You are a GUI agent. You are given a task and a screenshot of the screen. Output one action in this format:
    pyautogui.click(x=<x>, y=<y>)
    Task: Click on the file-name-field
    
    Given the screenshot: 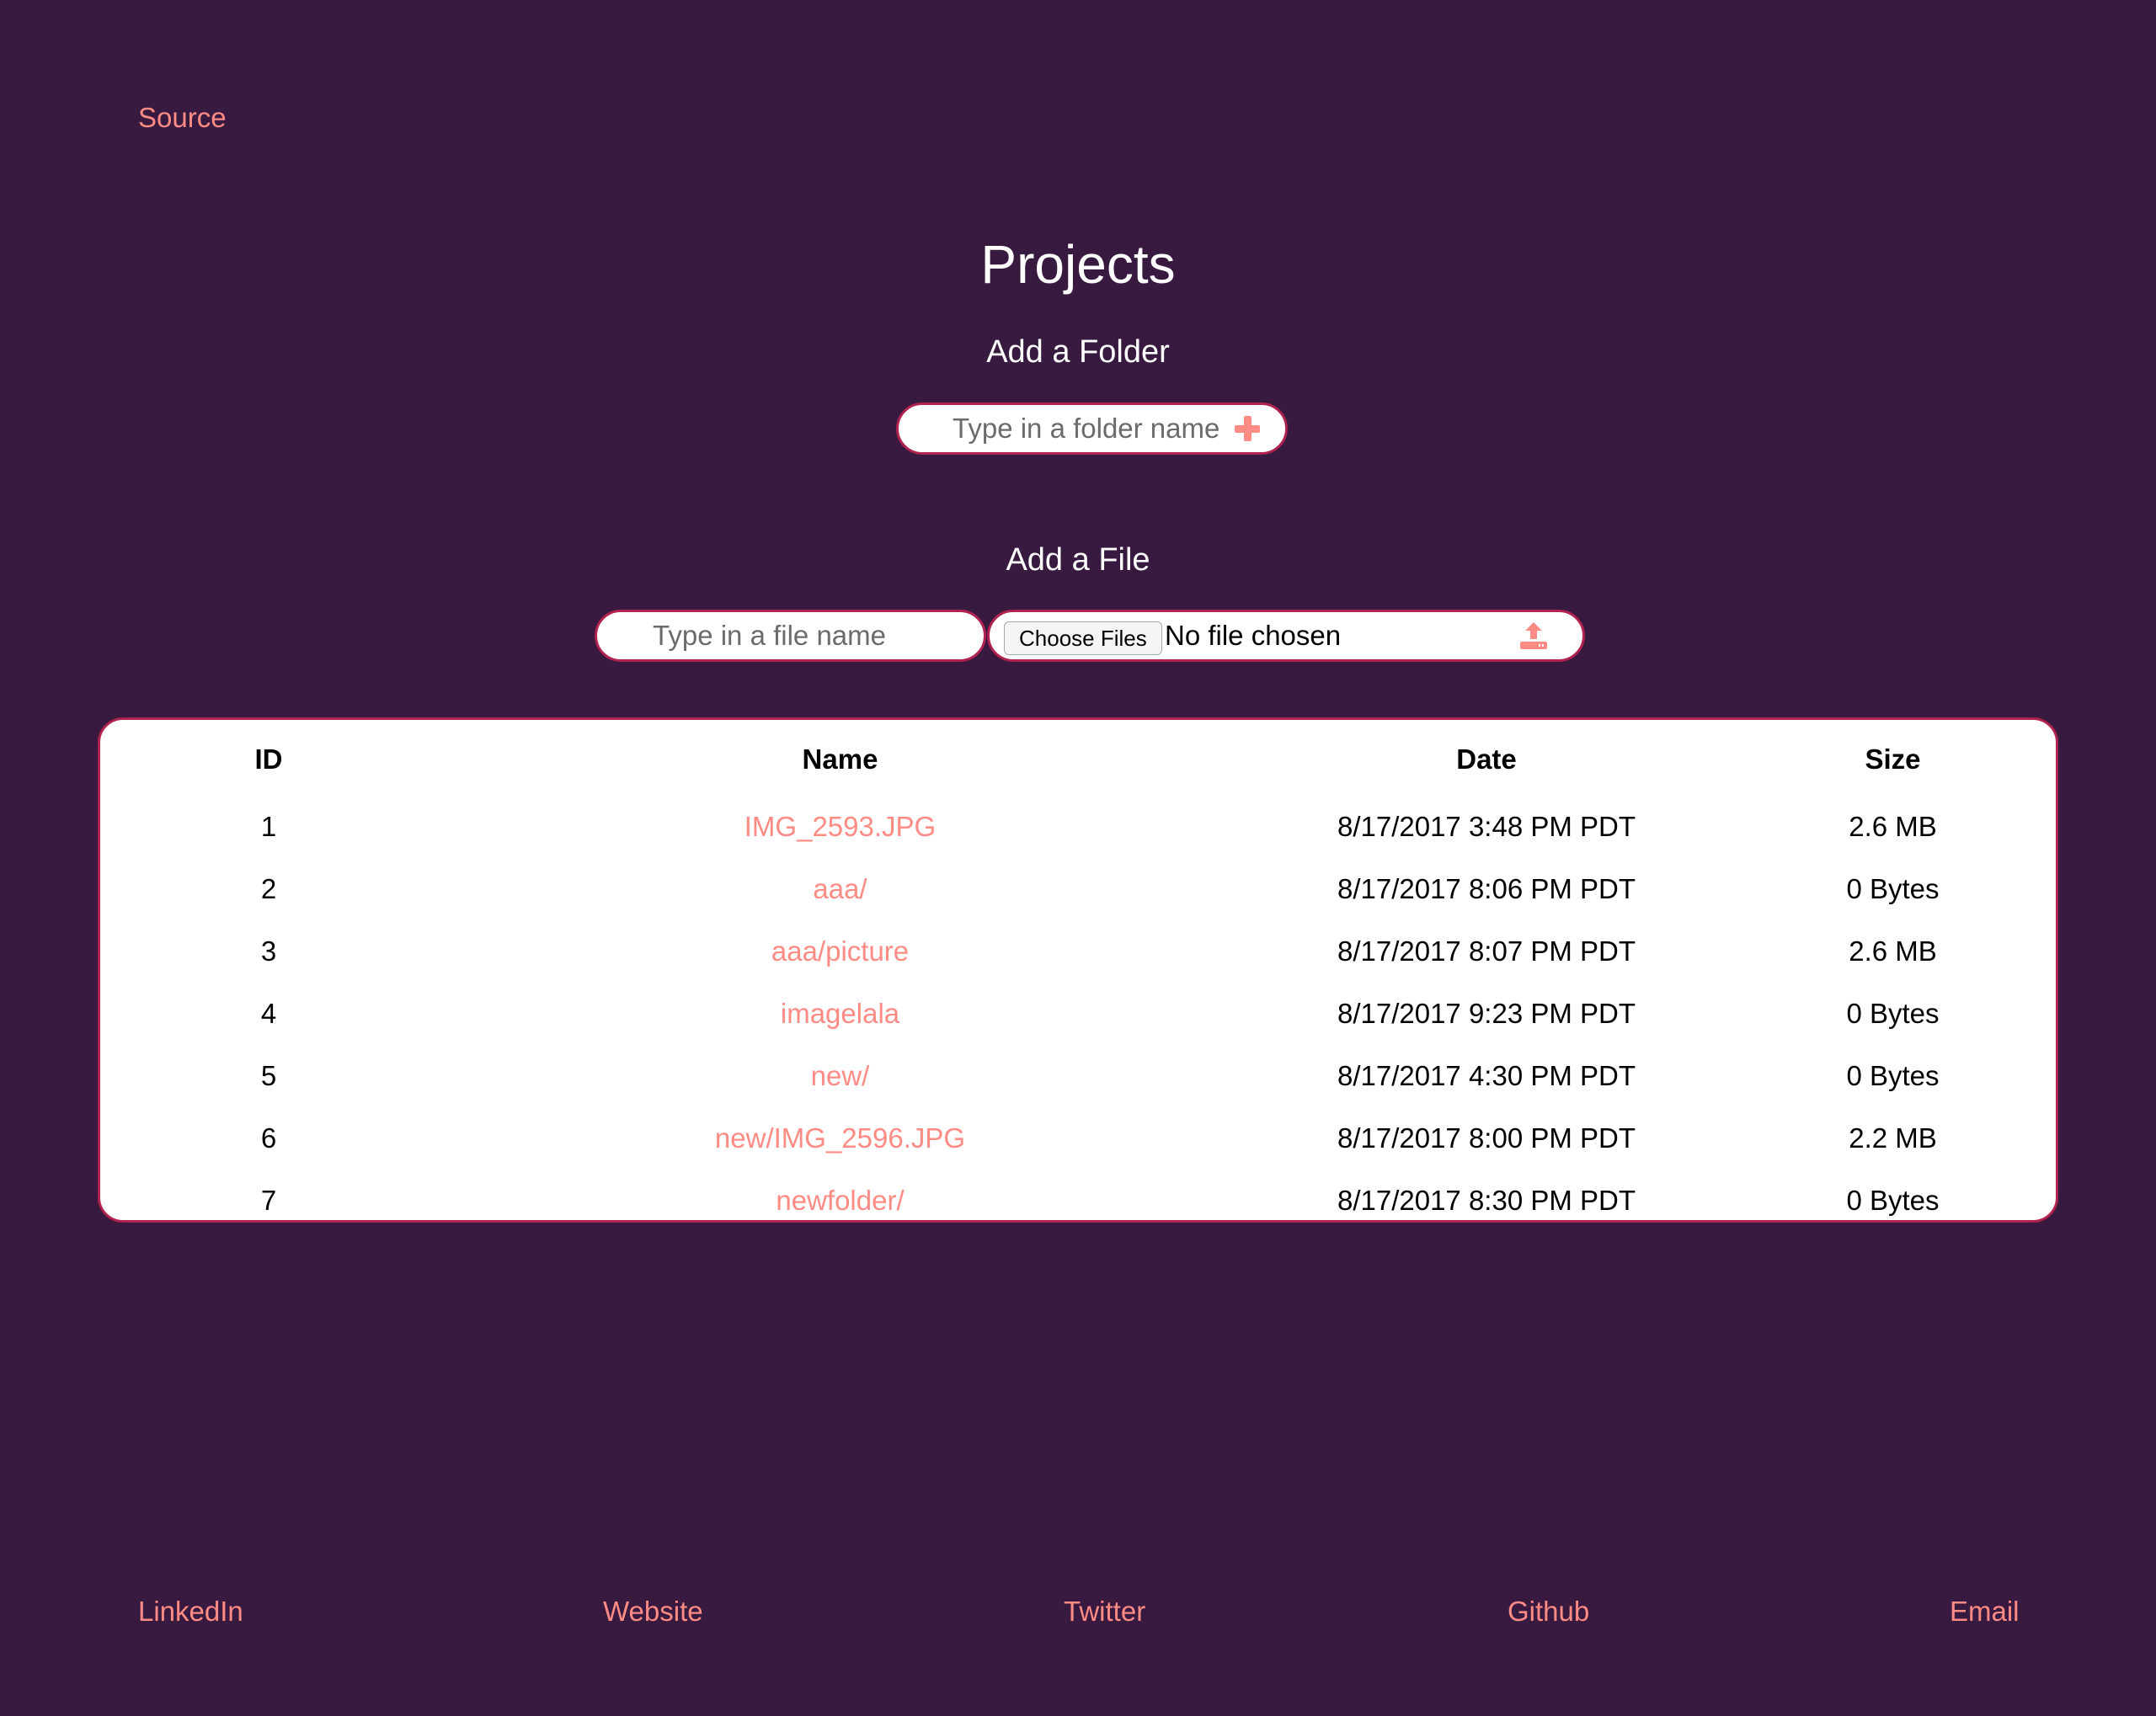 What is the action you would take?
    pyautogui.click(x=790, y=636)
    